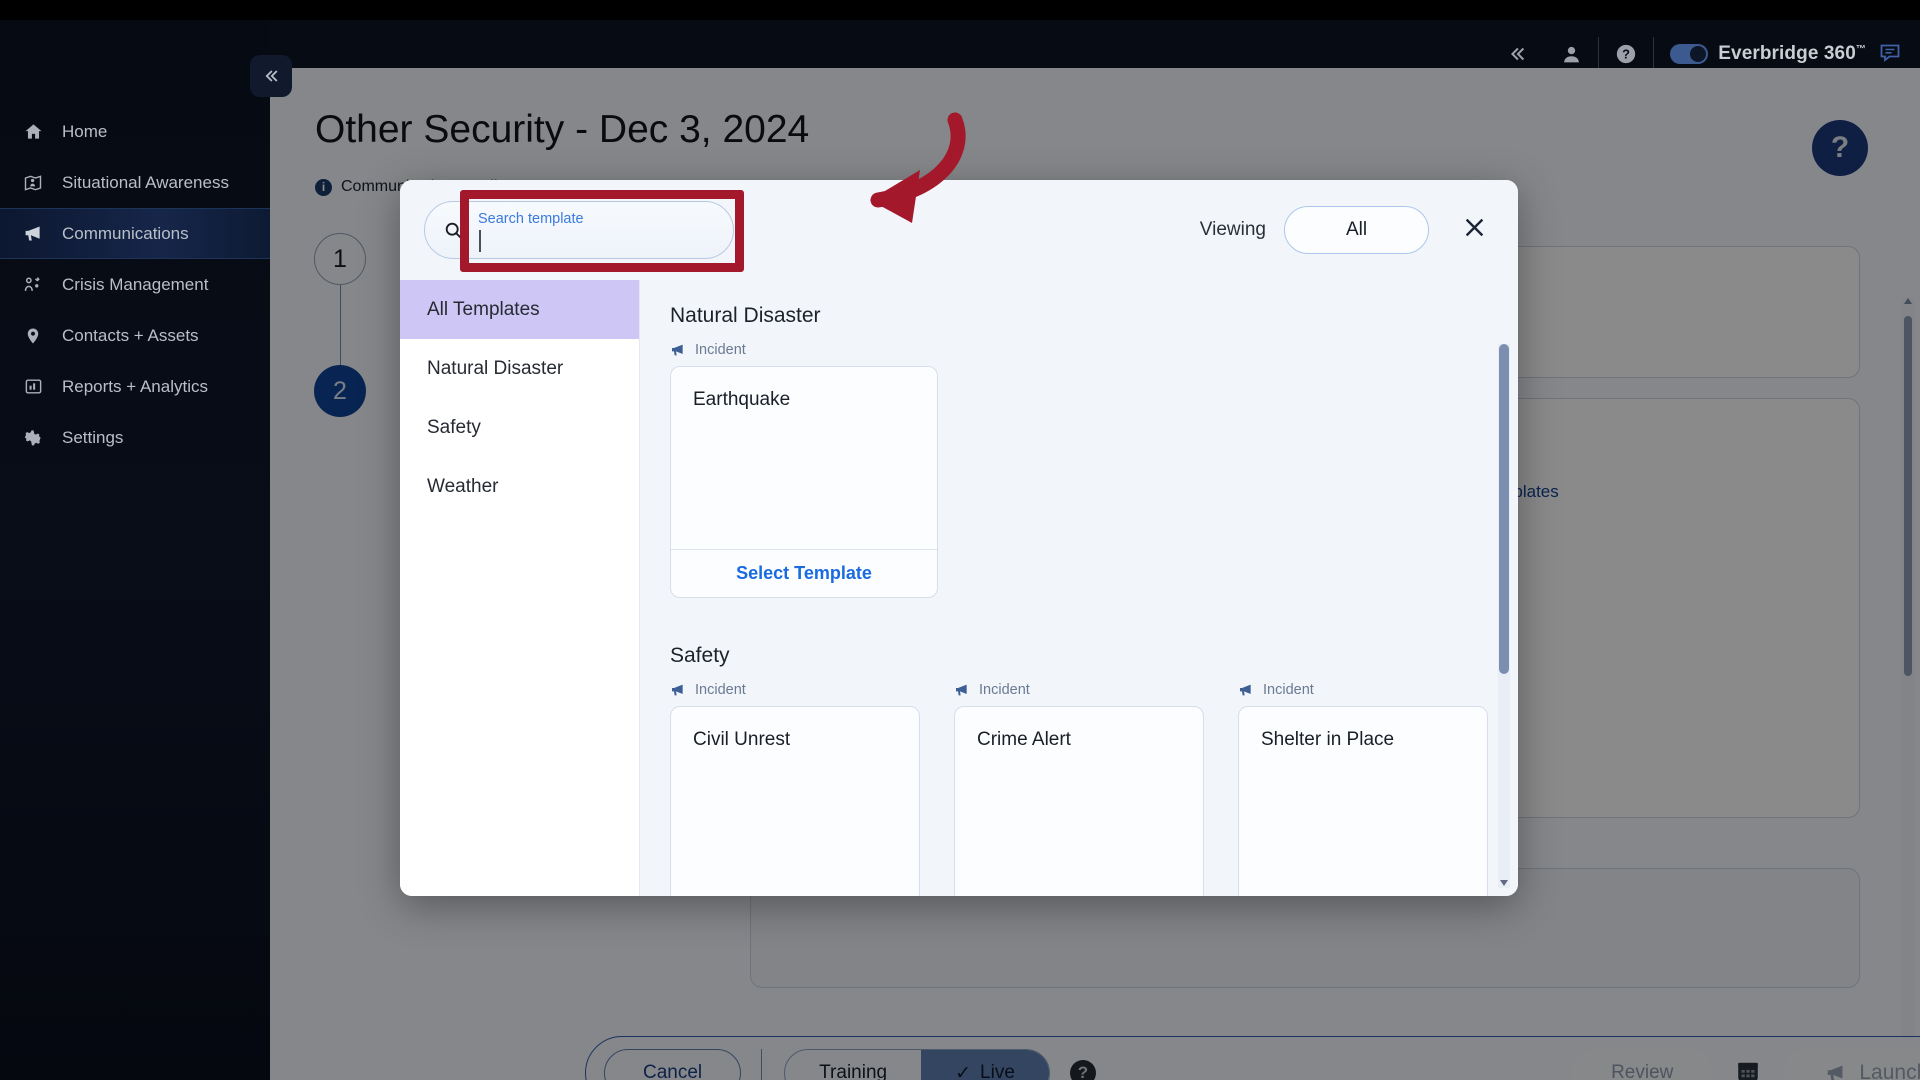 Image resolution: width=1920 pixels, height=1080 pixels. What do you see at coordinates (519, 309) in the screenshot?
I see `category-all-templates: All Templates` at bounding box center [519, 309].